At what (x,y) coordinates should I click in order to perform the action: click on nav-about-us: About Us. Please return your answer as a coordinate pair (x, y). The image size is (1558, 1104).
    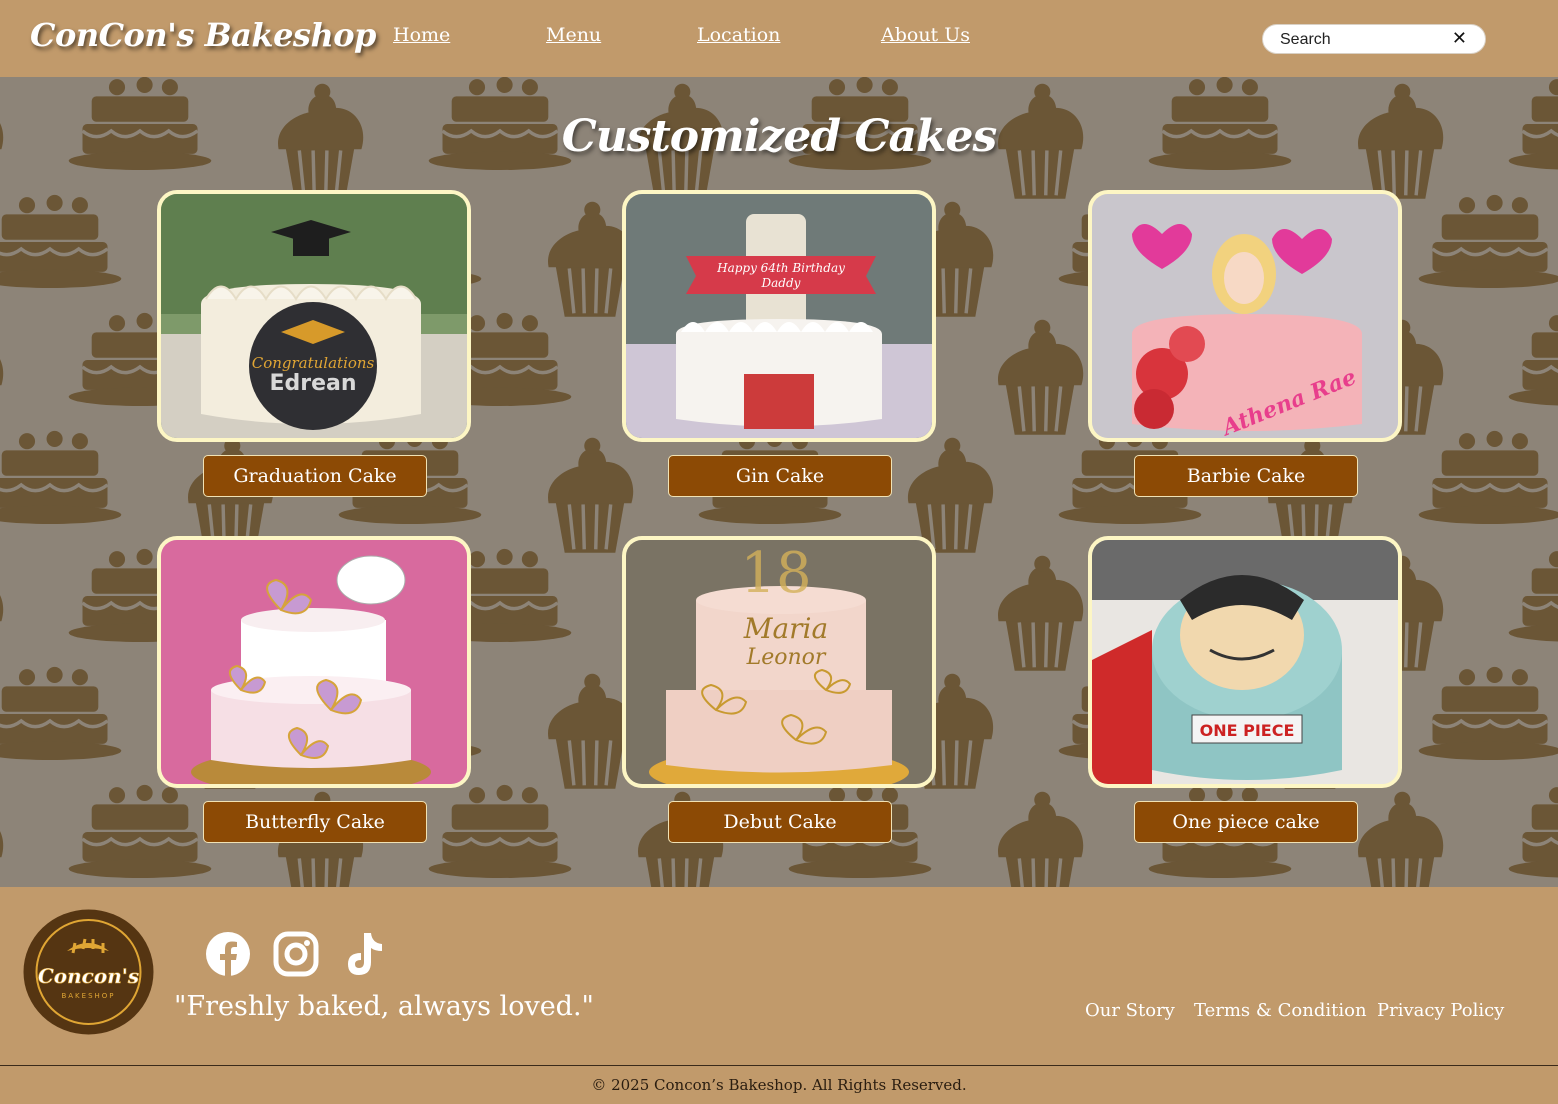
    Looking at the image, I should click on (925, 35).